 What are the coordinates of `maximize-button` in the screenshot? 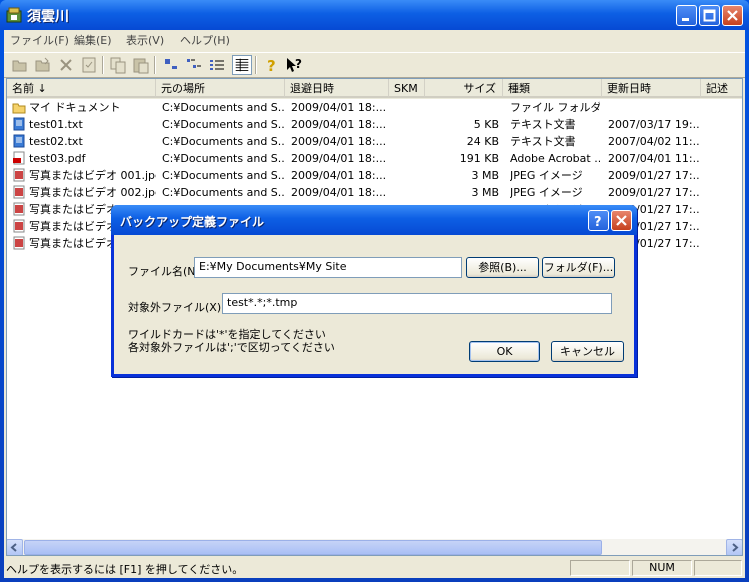 It's located at (709, 15).